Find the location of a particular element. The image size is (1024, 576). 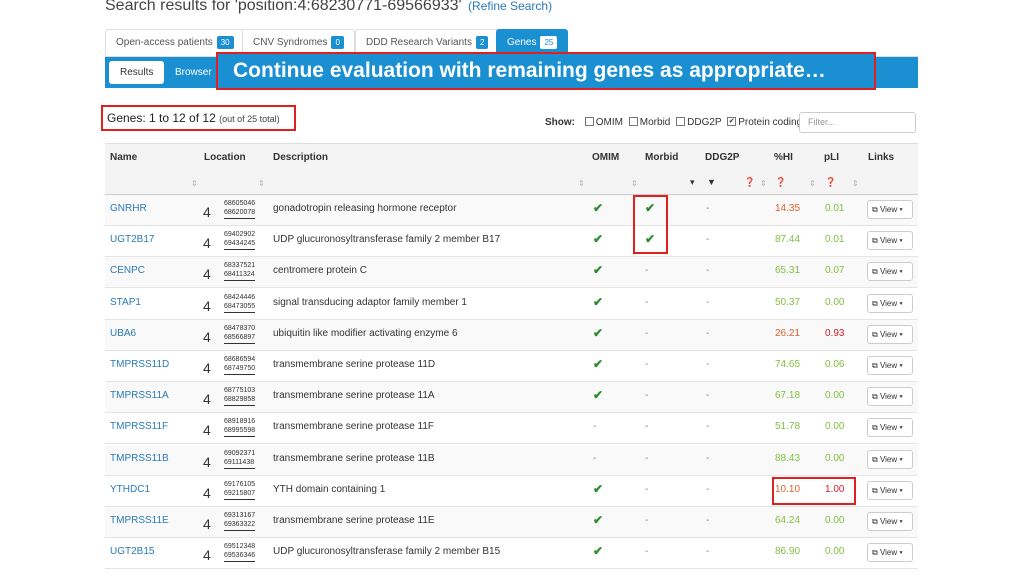

pli-value: 0.01 is located at coordinates (835, 240).